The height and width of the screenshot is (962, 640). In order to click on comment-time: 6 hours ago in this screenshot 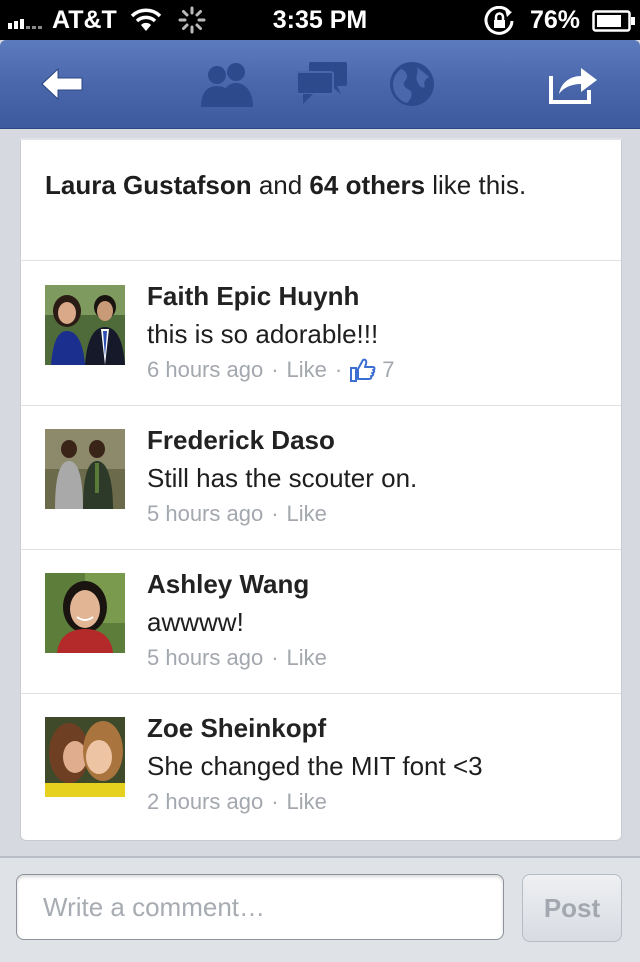, I will do `click(205, 369)`.